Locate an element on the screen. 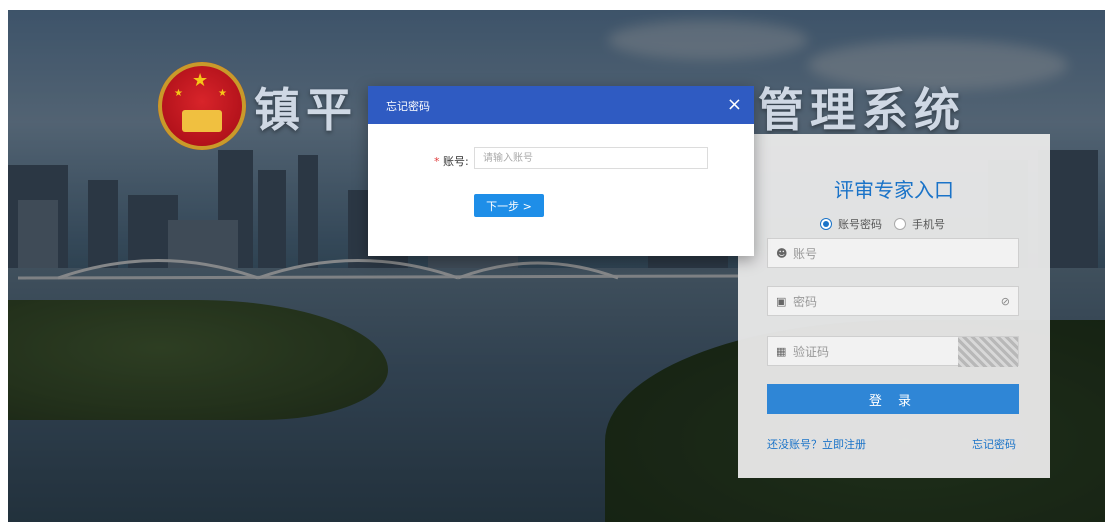  captcha-image is located at coordinates (988, 352).